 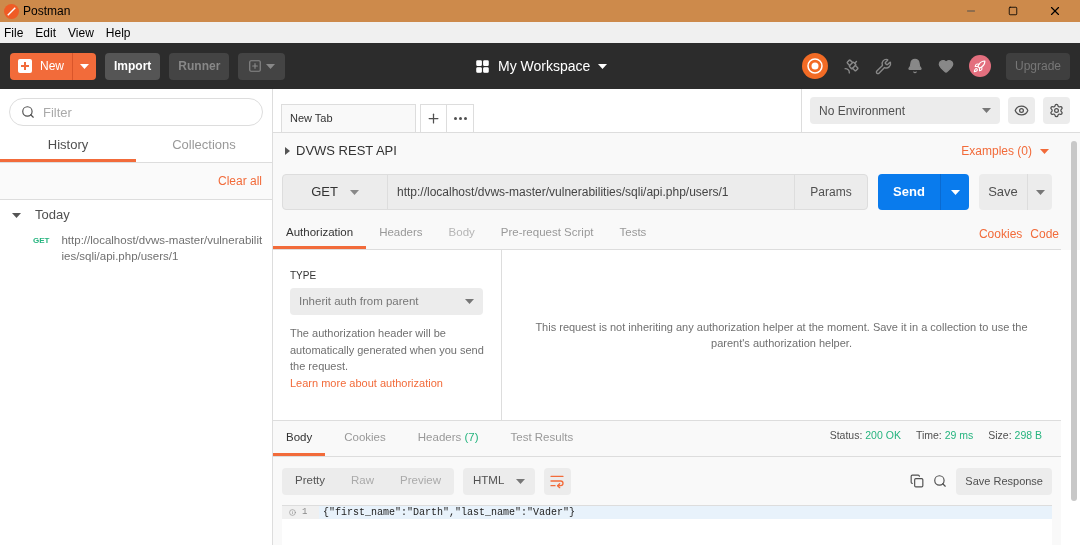 What do you see at coordinates (914, 66) in the screenshot?
I see `bell-icon` at bounding box center [914, 66].